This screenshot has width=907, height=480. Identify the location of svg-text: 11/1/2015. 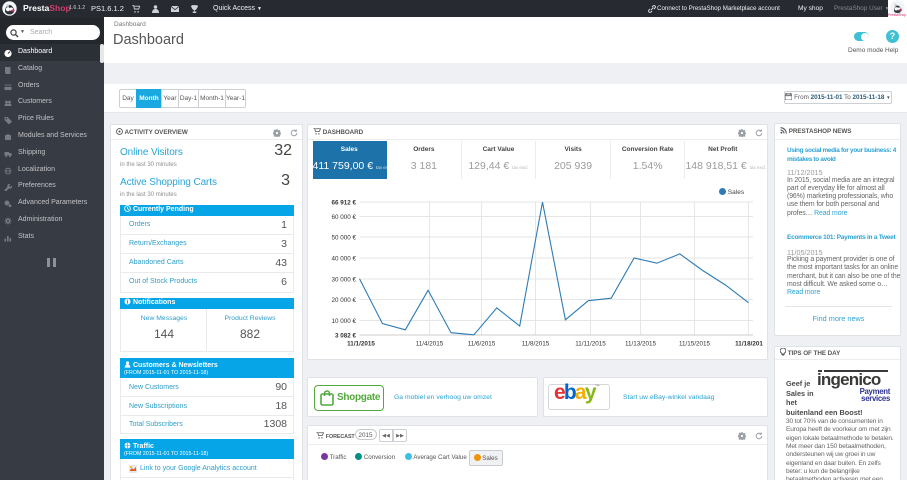
(361, 344).